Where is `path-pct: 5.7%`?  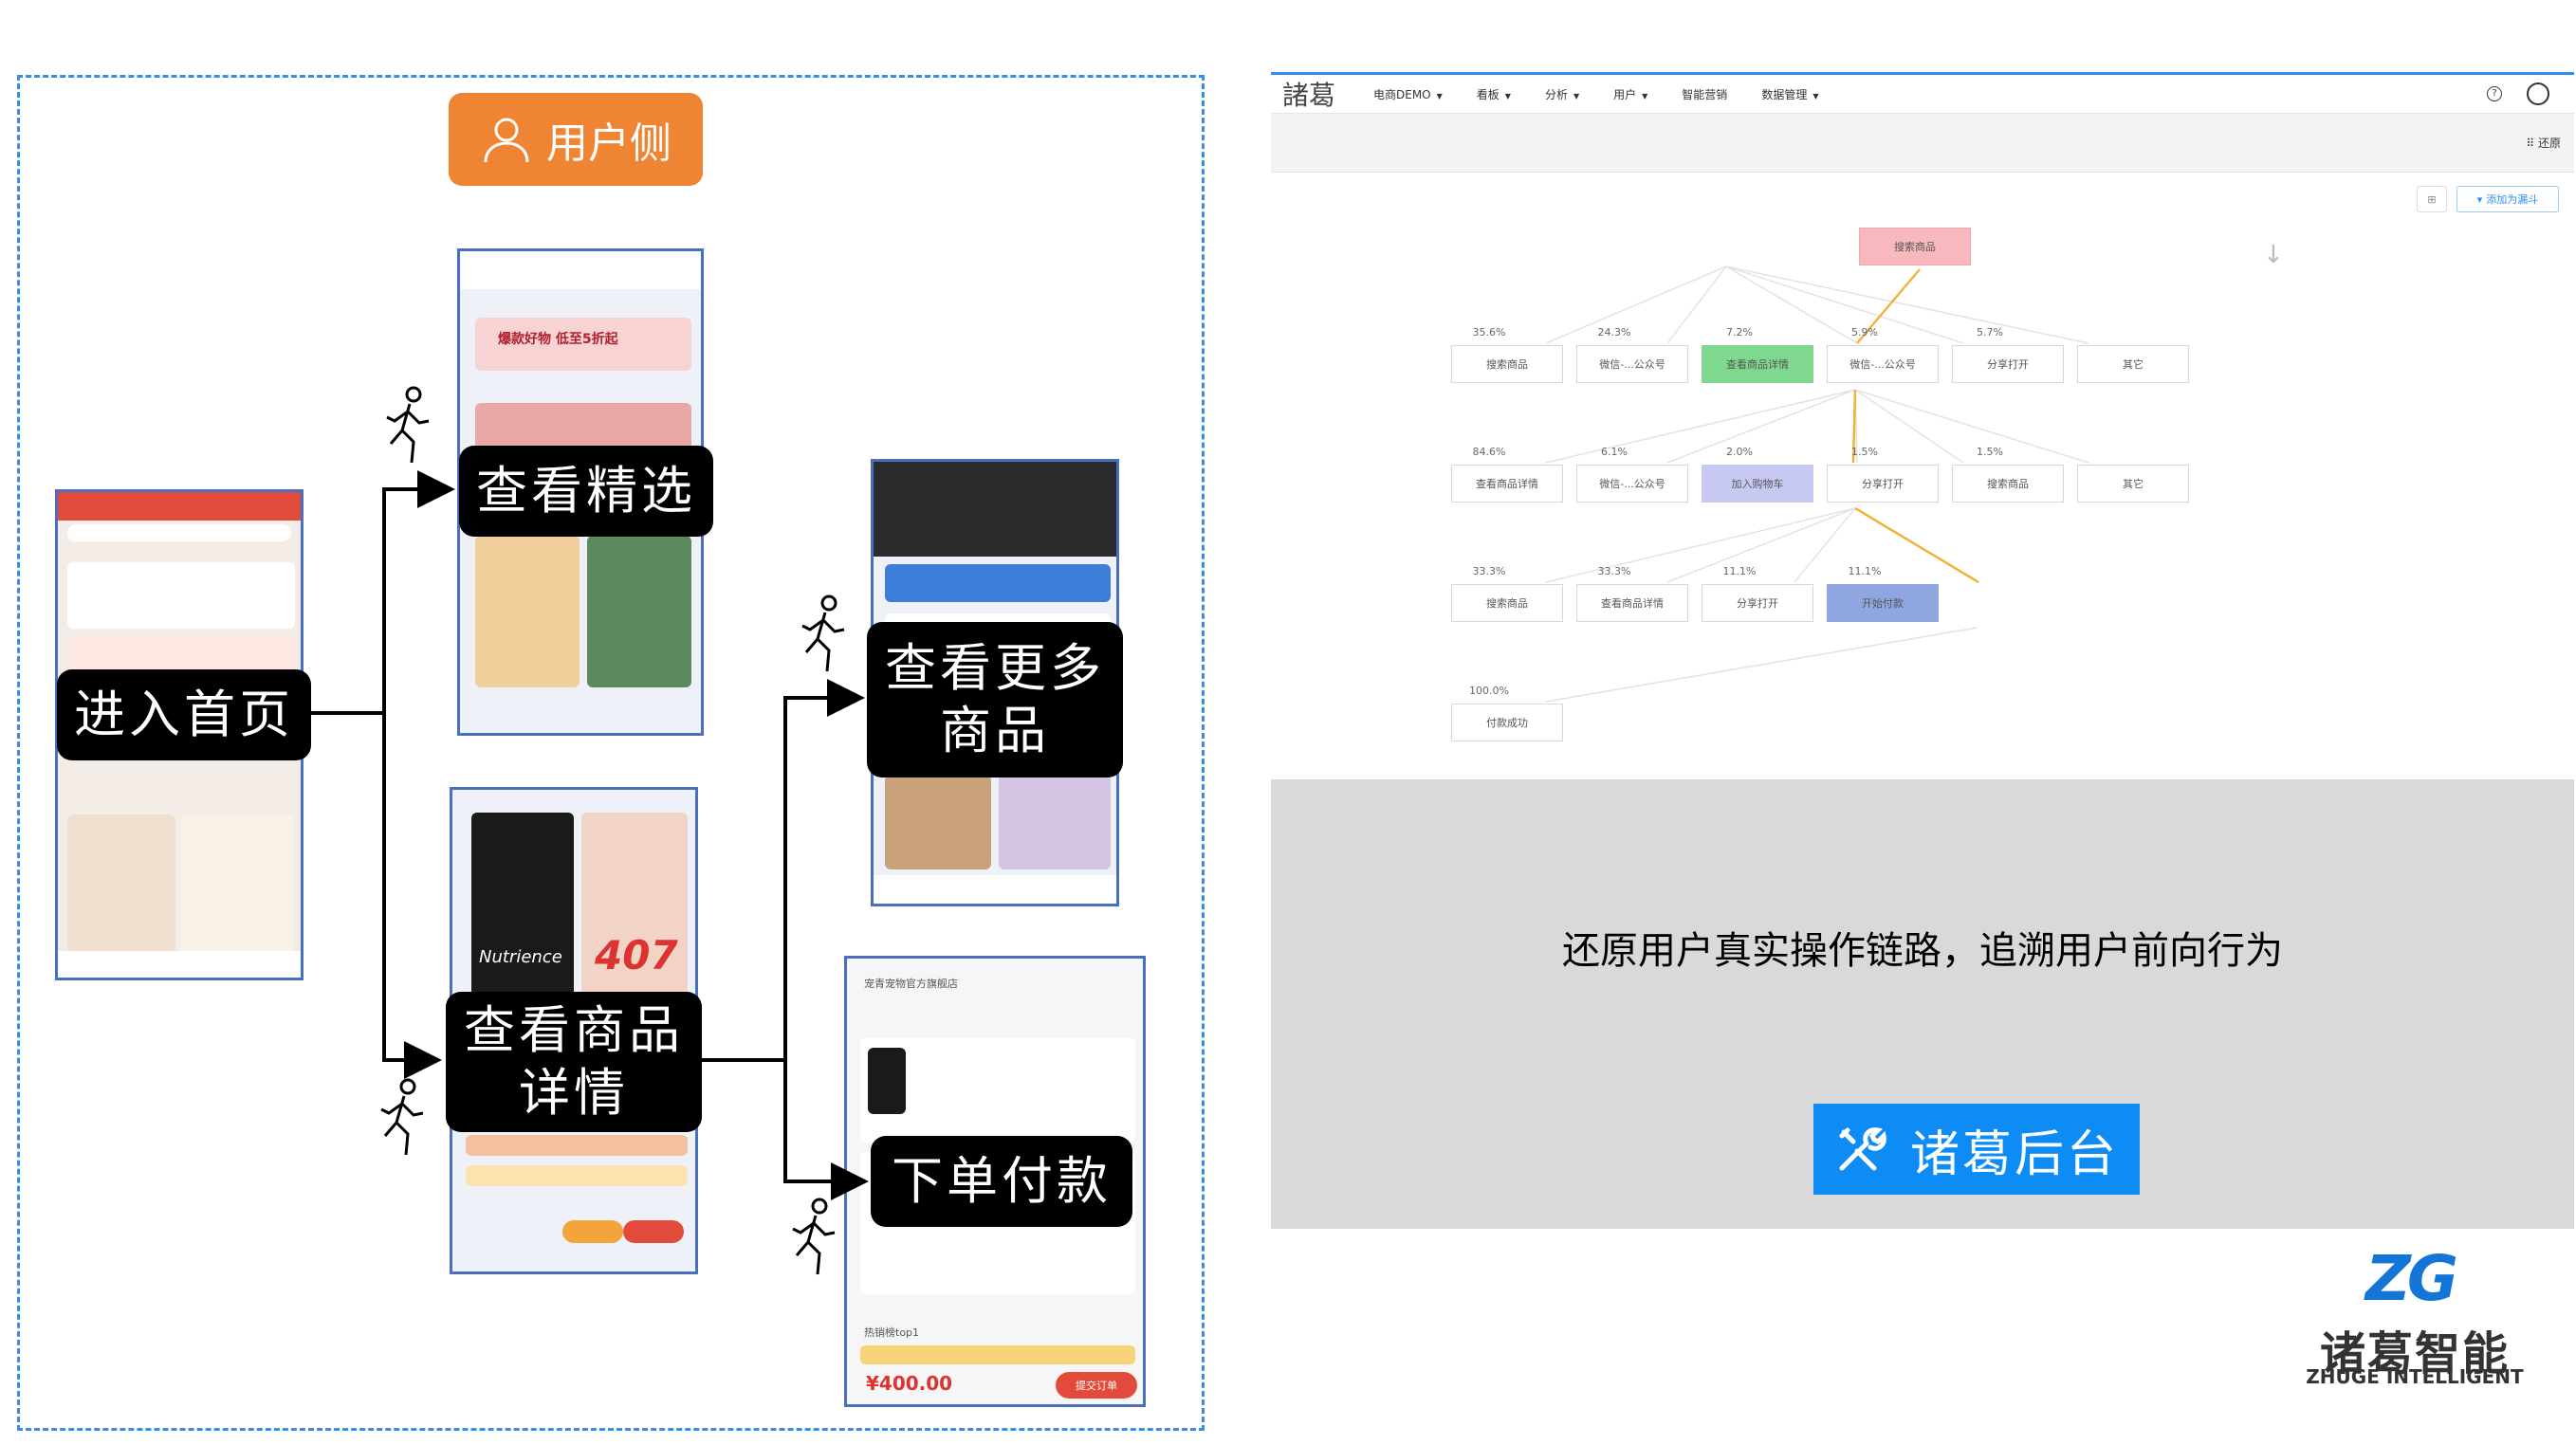 path-pct: 5.7% is located at coordinates (1990, 332).